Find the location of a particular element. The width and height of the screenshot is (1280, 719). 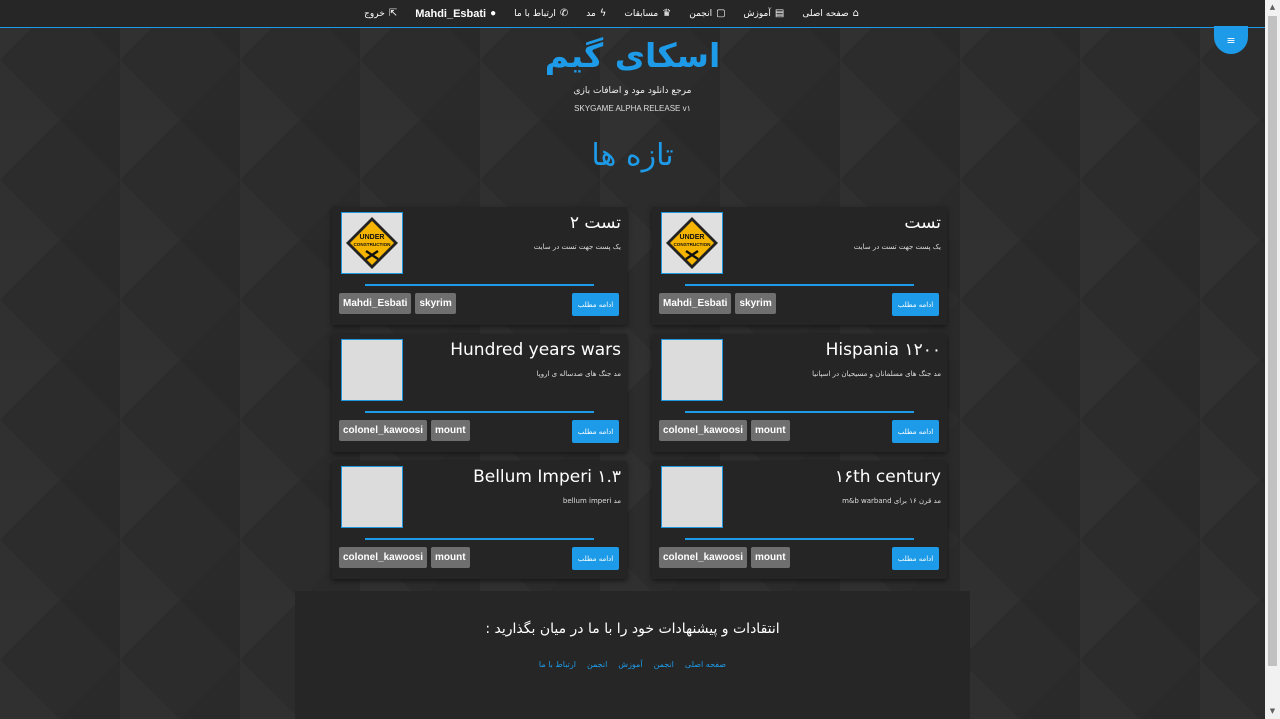

nav-item-contact: ✆ ارتباط با ما is located at coordinates (541, 13).